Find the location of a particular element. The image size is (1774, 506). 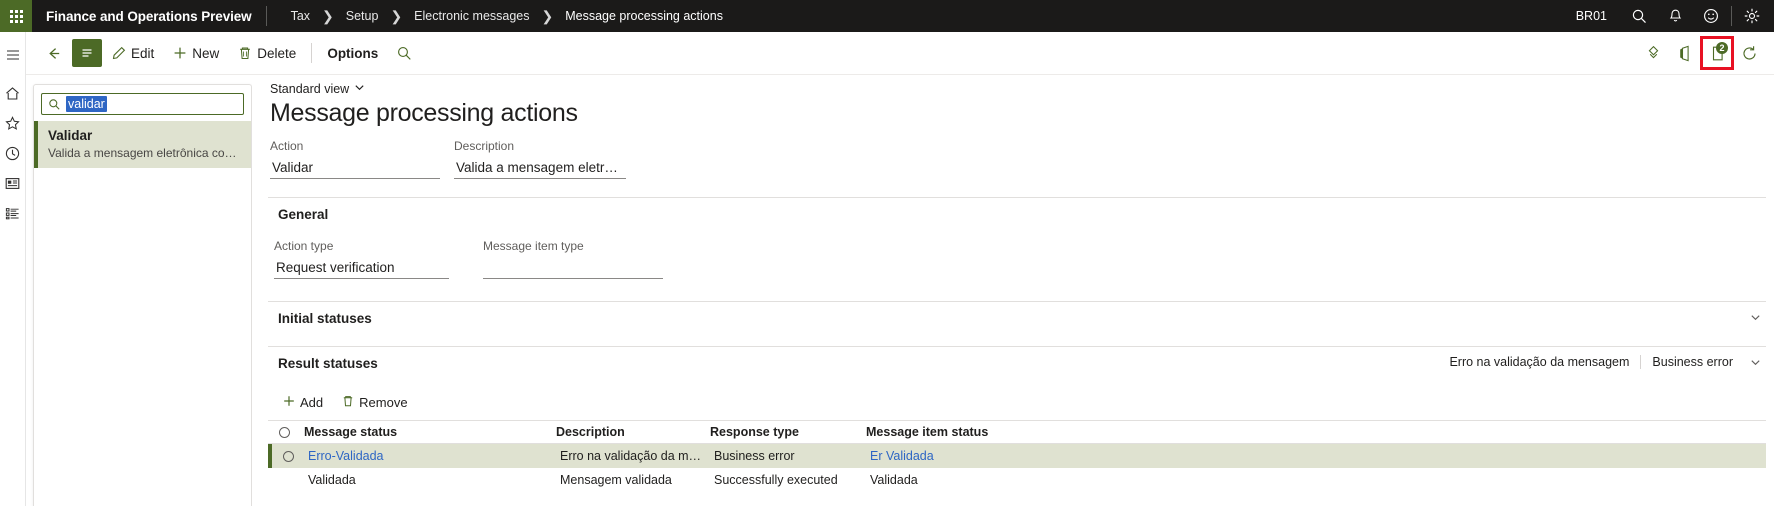

toolbar-search-button is located at coordinates (404, 53).